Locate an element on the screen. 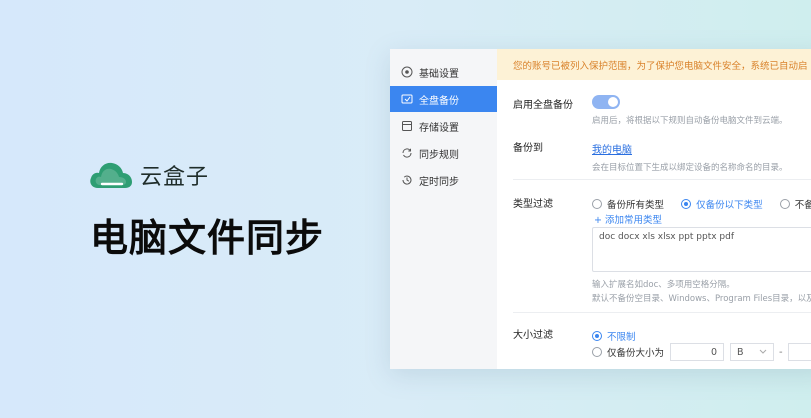  size-unit-value: B is located at coordinates (740, 352).